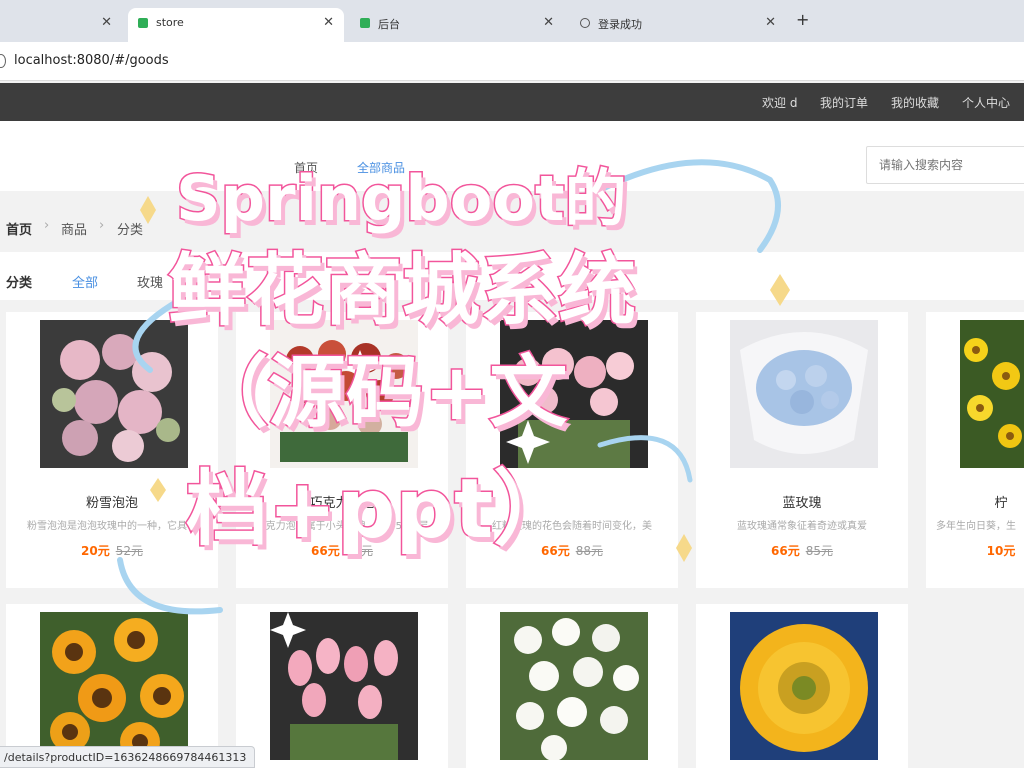 The width and height of the screenshot is (1024, 768). I want to click on overlay-title-line2: 鲜花商城系统, so click(401, 291).